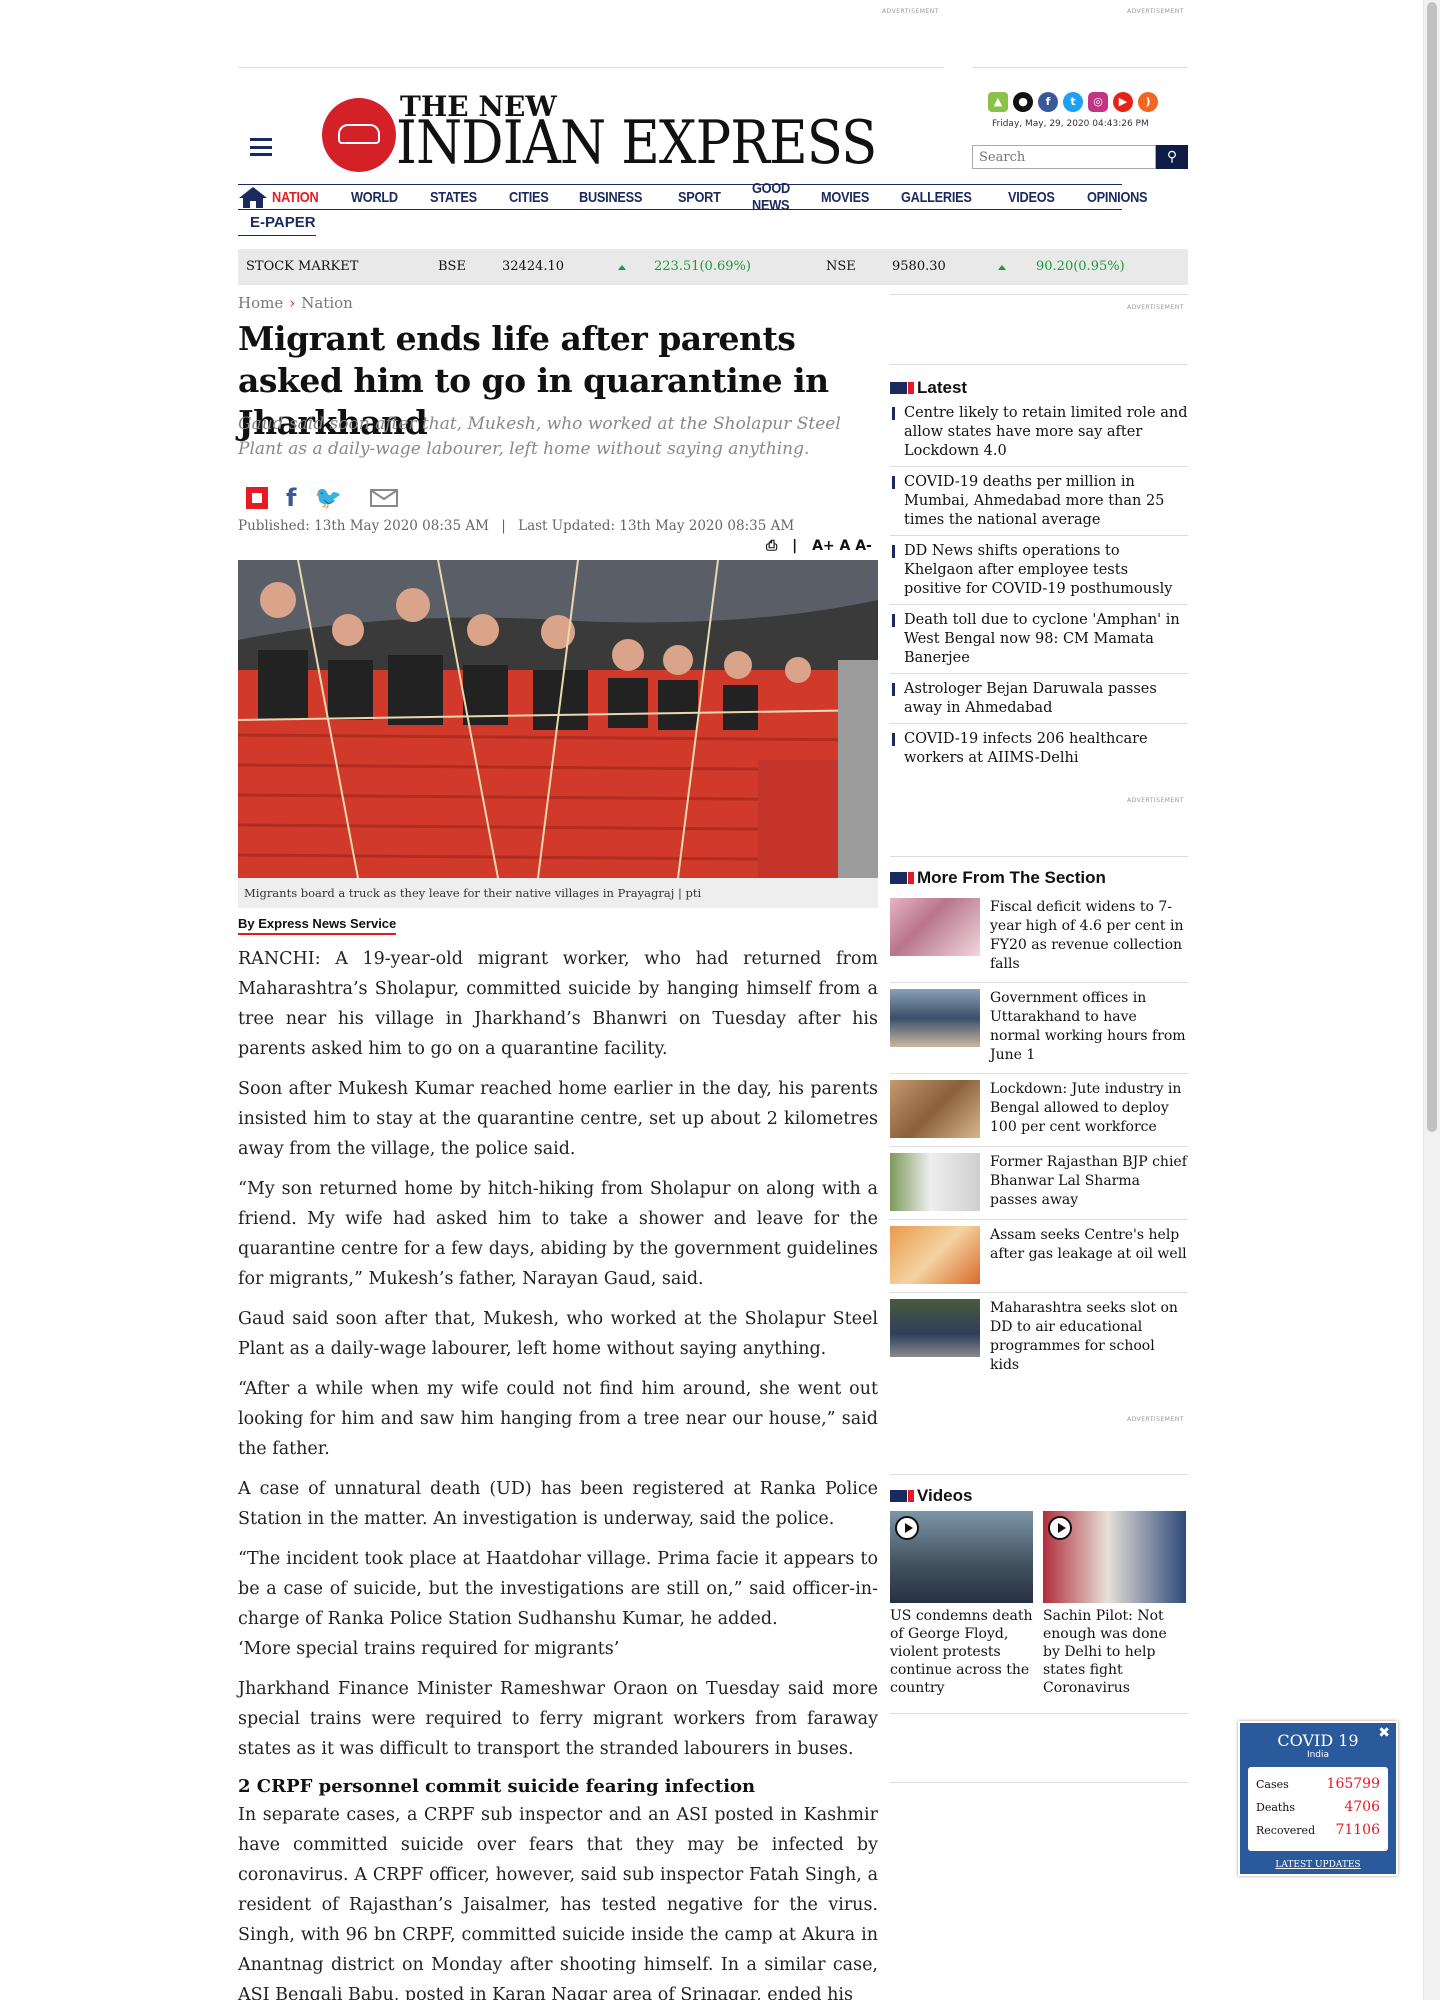 This screenshot has height=2000, width=1440. Describe the element at coordinates (261, 147) in the screenshot. I see `menu-icon` at that location.